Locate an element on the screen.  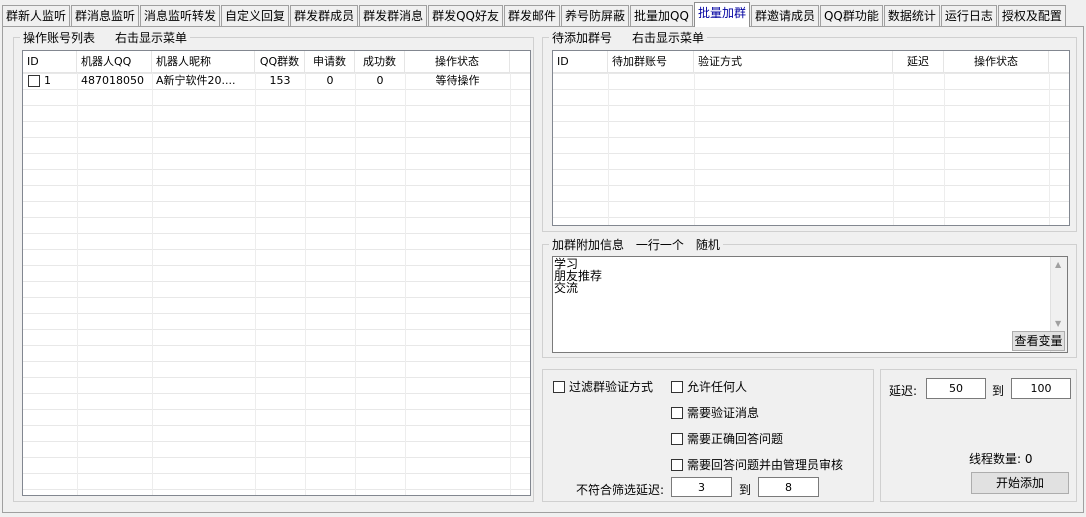
col-apply-count: 申请数 is located at coordinates (330, 62).